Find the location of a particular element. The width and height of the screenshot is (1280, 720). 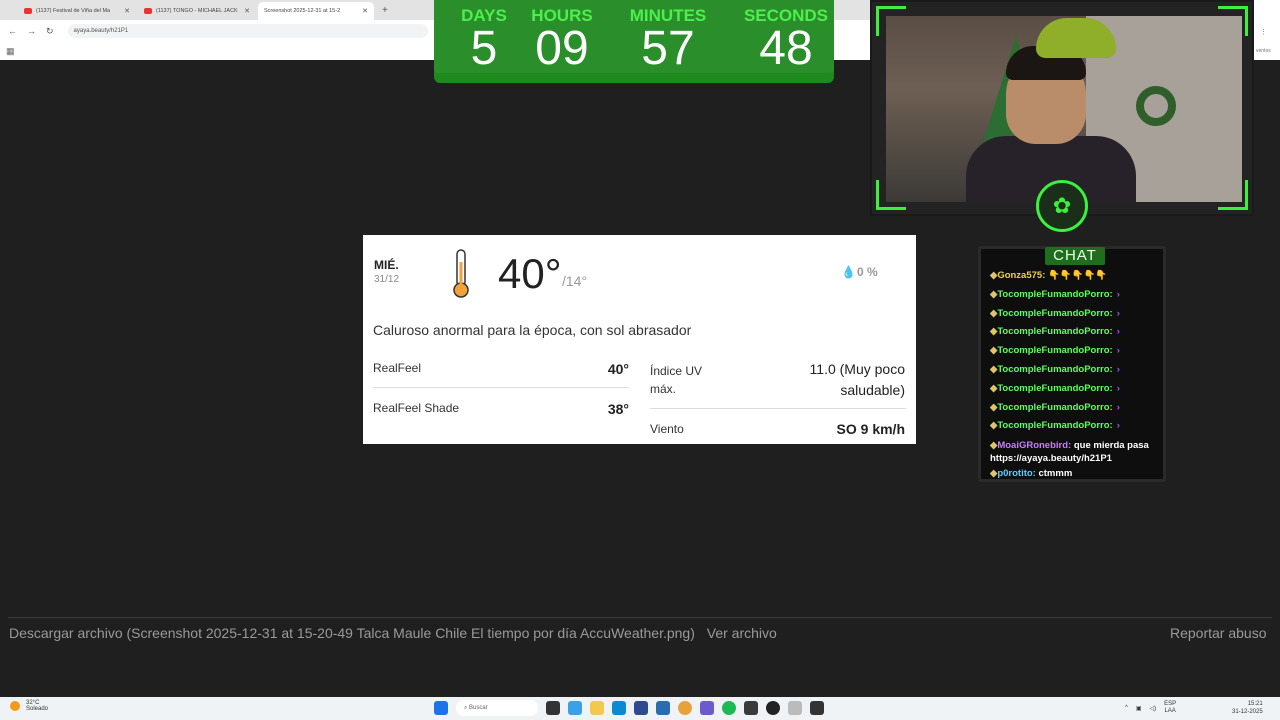

new-tab-button: + is located at coordinates (385, 11).